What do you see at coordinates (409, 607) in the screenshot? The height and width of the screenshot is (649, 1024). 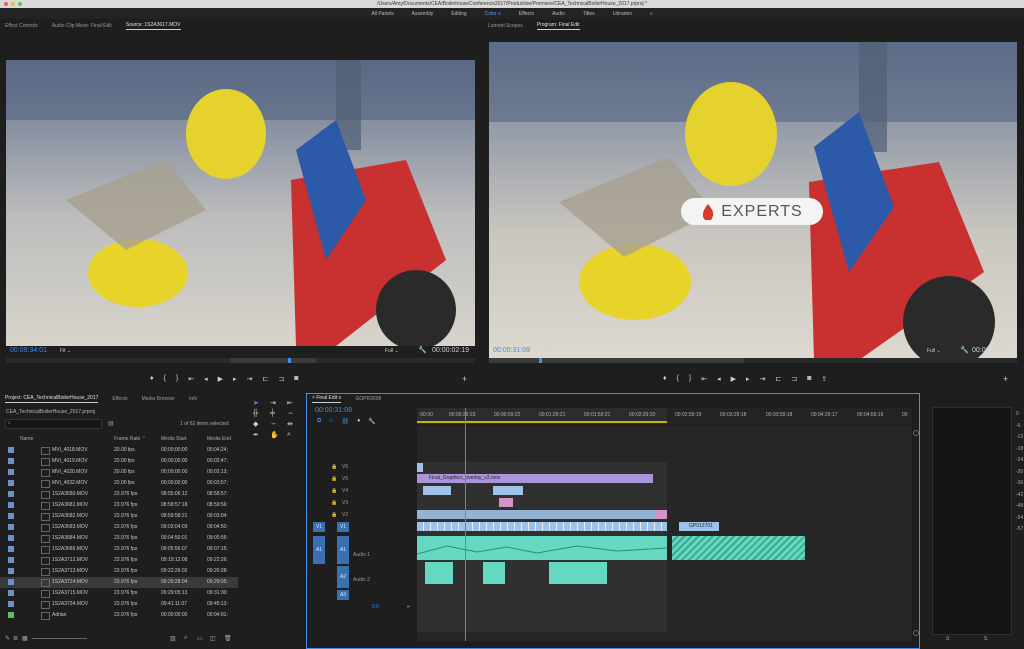 I see `master-goto-icon: ⇤` at bounding box center [409, 607].